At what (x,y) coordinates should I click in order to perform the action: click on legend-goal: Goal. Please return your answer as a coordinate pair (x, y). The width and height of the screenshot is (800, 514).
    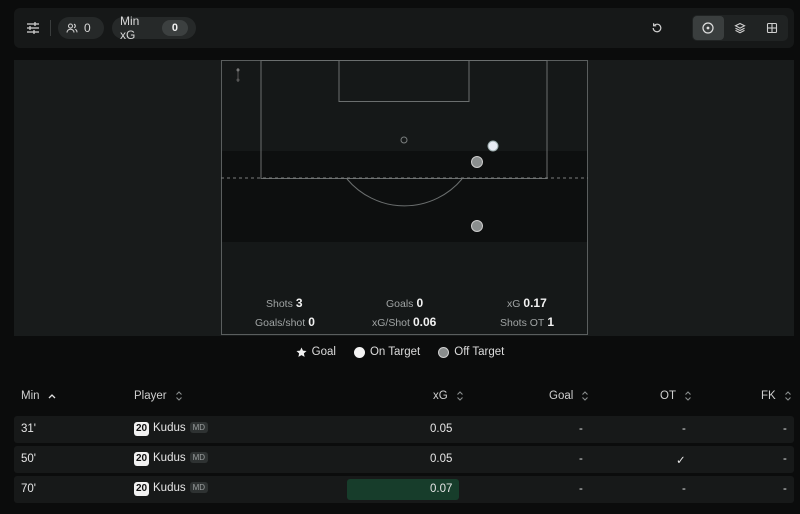
    Looking at the image, I should click on (316, 352).